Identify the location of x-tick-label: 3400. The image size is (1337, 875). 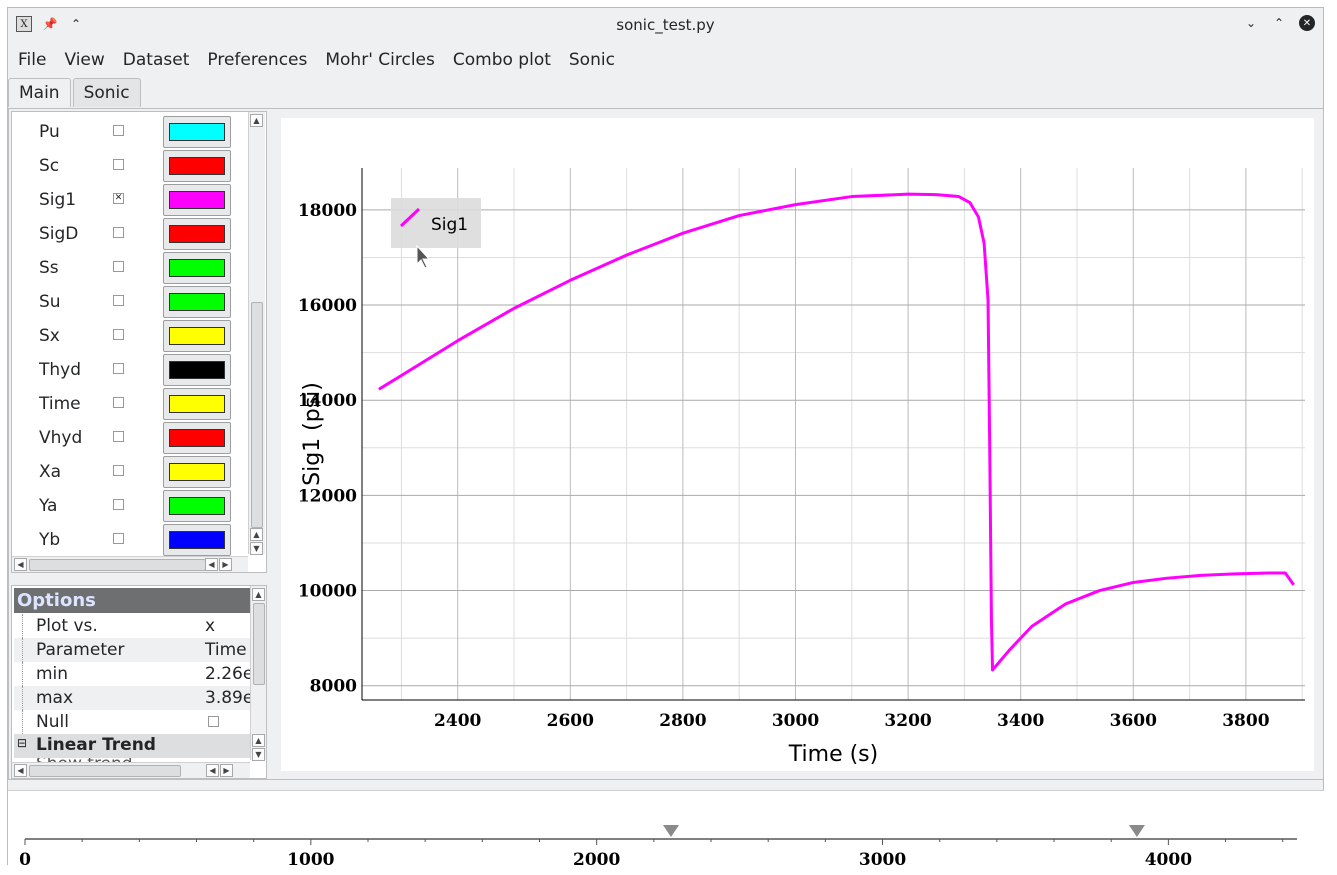
(1020, 721).